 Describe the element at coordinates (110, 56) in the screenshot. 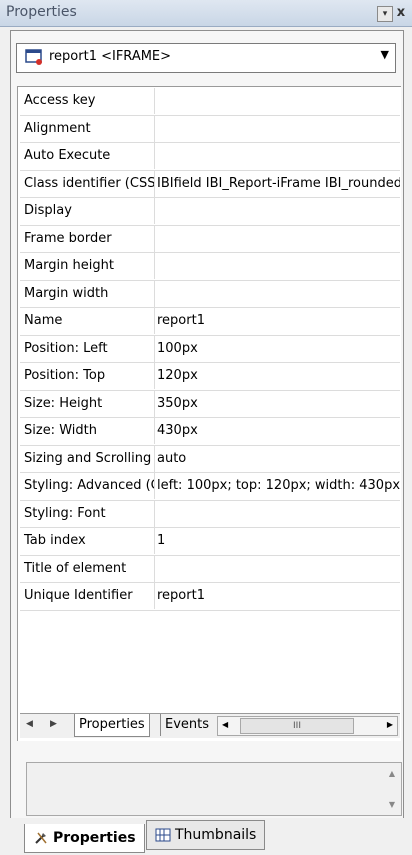

I see `selected-object-label: report1 <IFRAME>` at that location.